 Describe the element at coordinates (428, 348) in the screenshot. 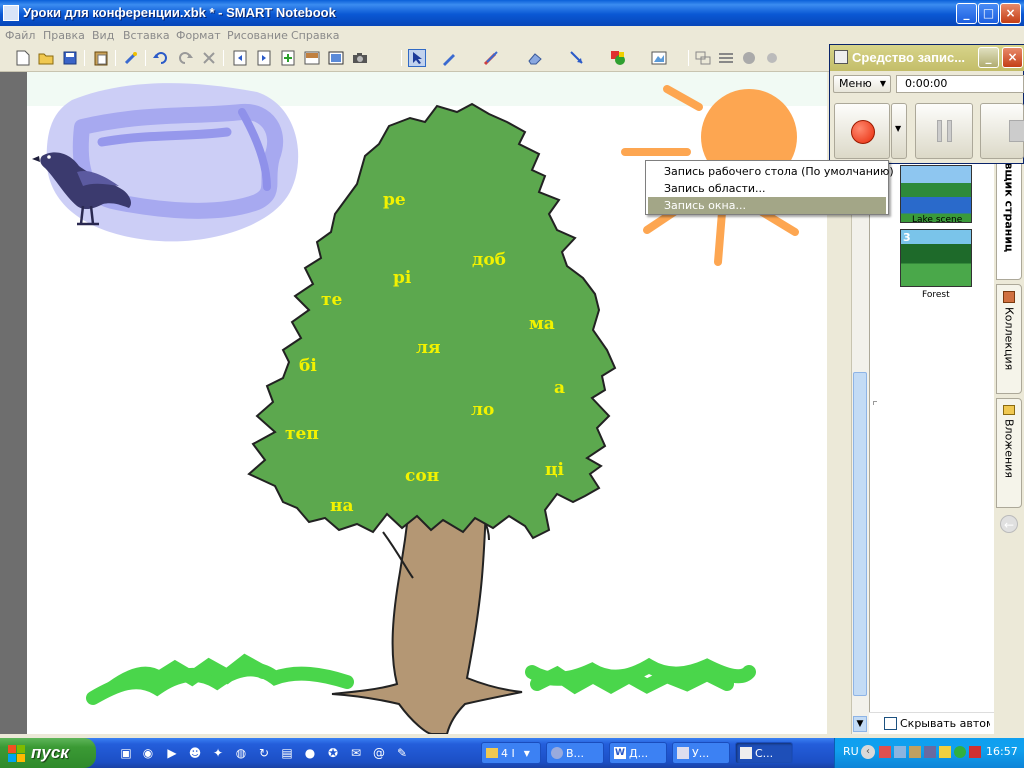

I see `syllable-word: ля` at that location.